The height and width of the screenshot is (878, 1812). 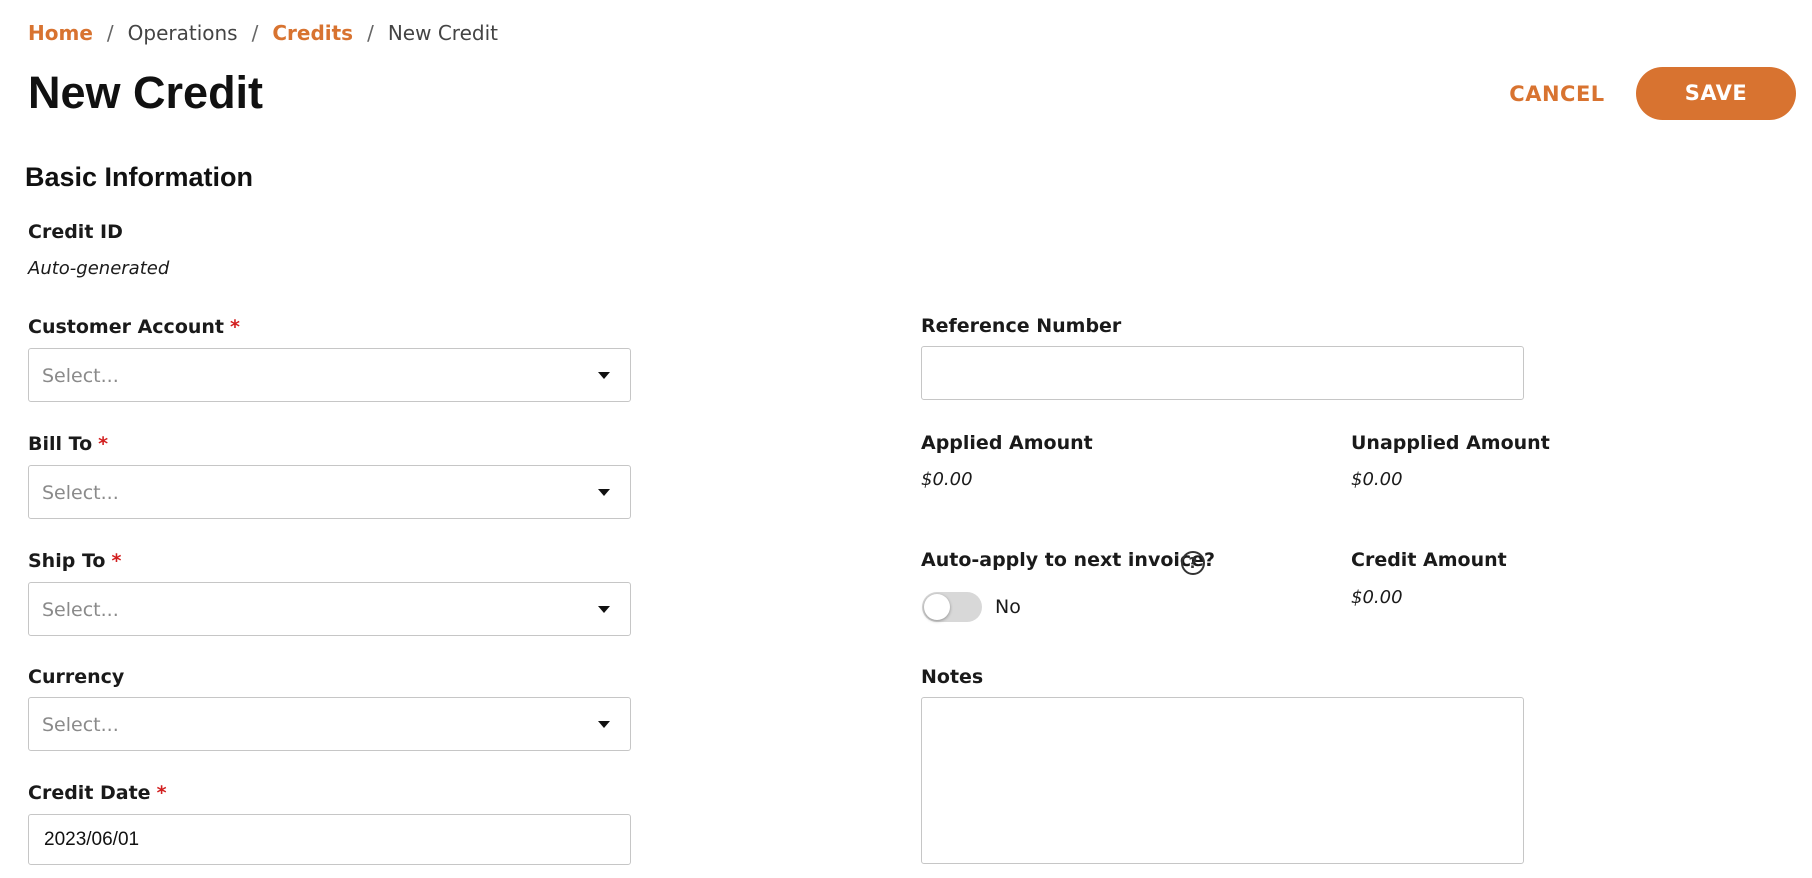 What do you see at coordinates (442, 33) in the screenshot?
I see `breadcrumb-current: New Credit` at bounding box center [442, 33].